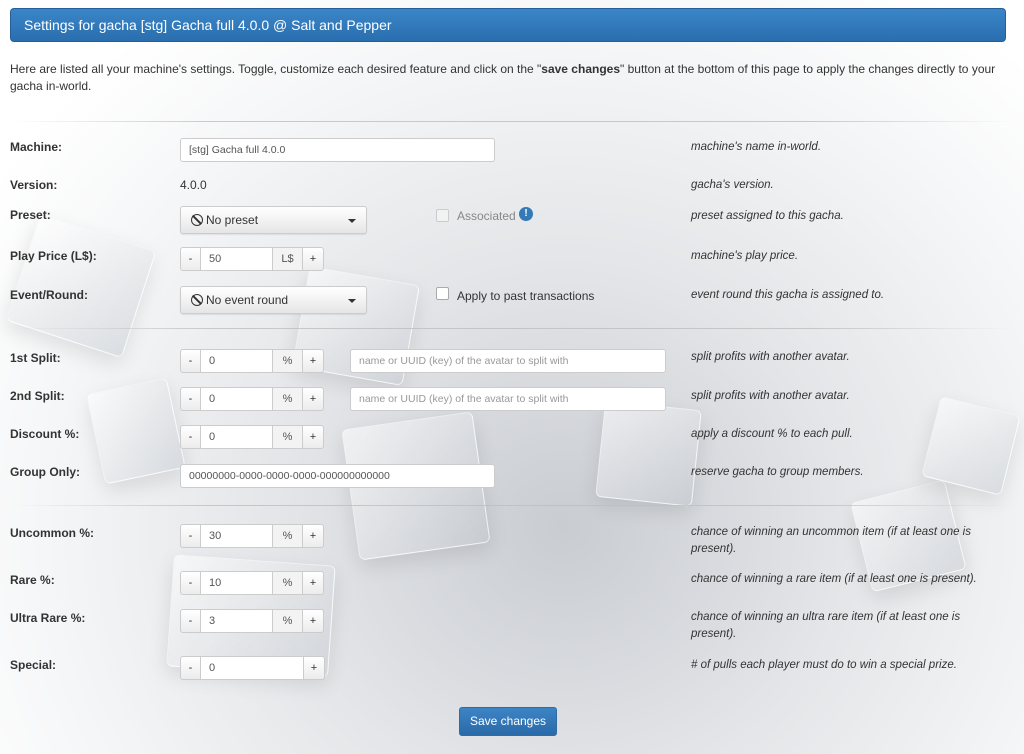  I want to click on uncommon-input: 30, so click(237, 536).